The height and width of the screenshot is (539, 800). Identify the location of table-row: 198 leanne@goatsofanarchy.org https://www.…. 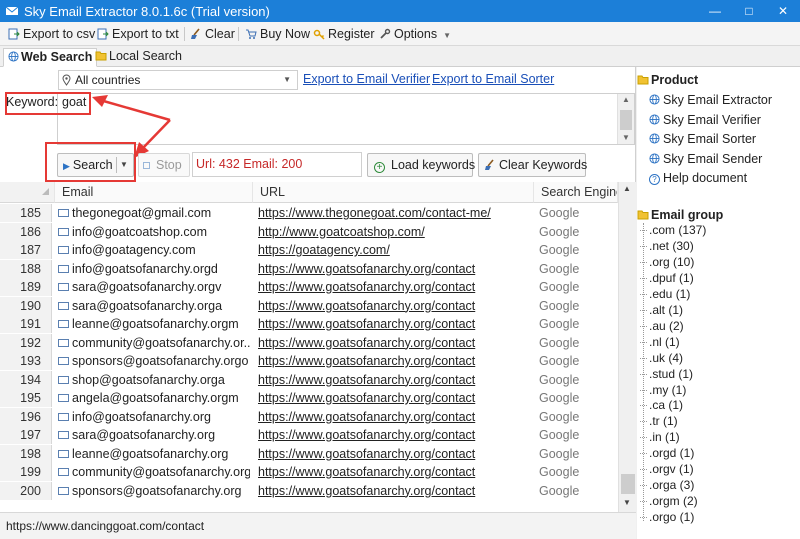
(309, 454).